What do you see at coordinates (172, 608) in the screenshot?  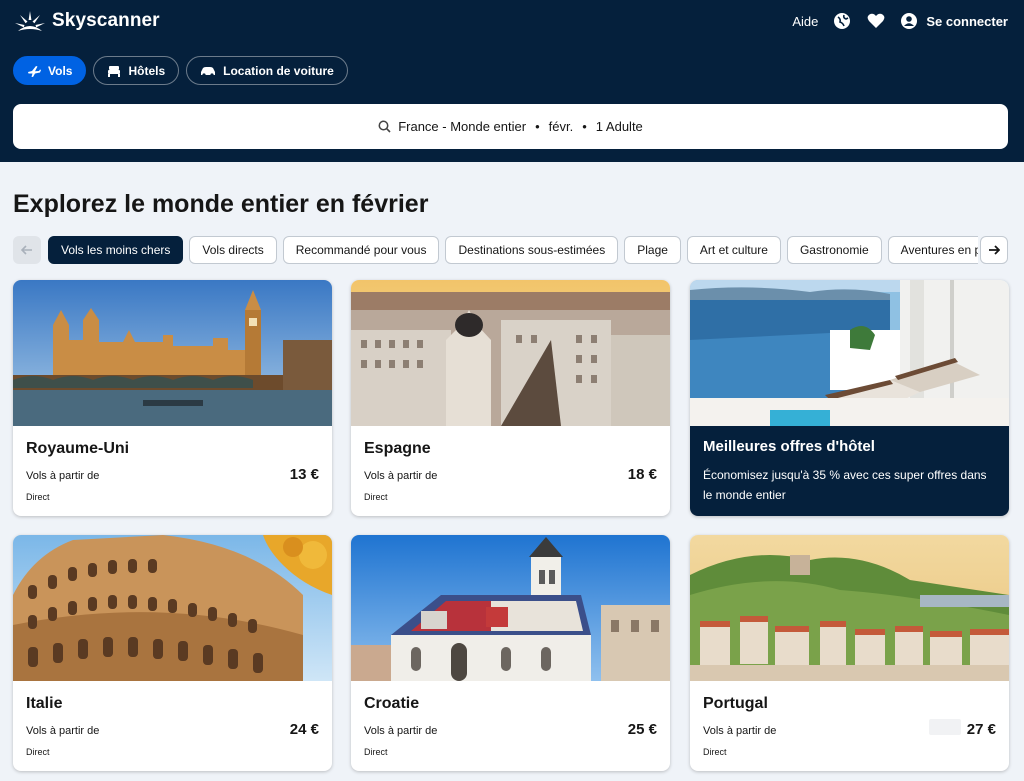 I see `destination-image-colosseum` at bounding box center [172, 608].